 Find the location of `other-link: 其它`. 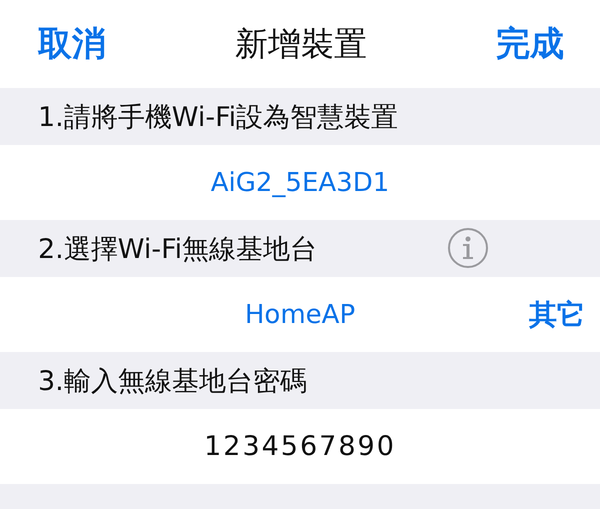

other-link: 其它 is located at coordinates (557, 315).